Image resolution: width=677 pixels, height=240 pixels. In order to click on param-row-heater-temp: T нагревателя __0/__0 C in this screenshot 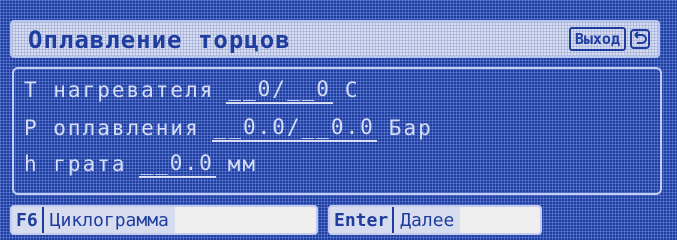, I will do `click(192, 90)`.